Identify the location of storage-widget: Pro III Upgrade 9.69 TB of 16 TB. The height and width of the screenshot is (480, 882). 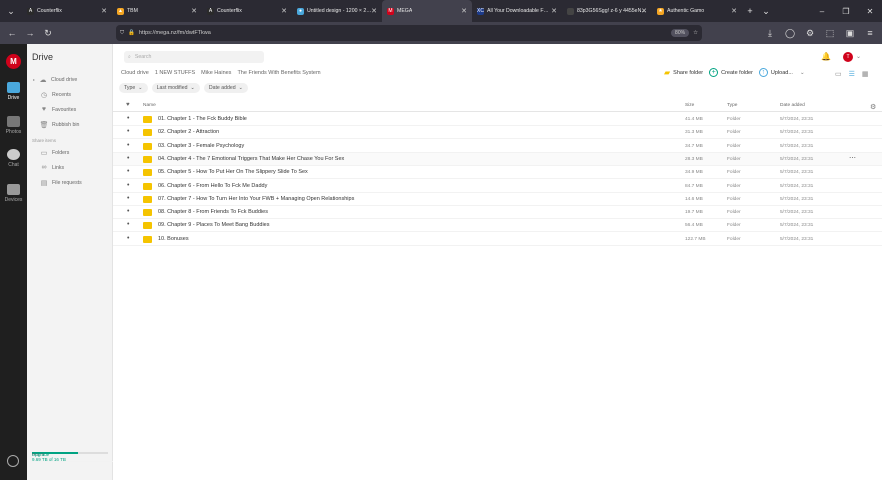
(416, 455).